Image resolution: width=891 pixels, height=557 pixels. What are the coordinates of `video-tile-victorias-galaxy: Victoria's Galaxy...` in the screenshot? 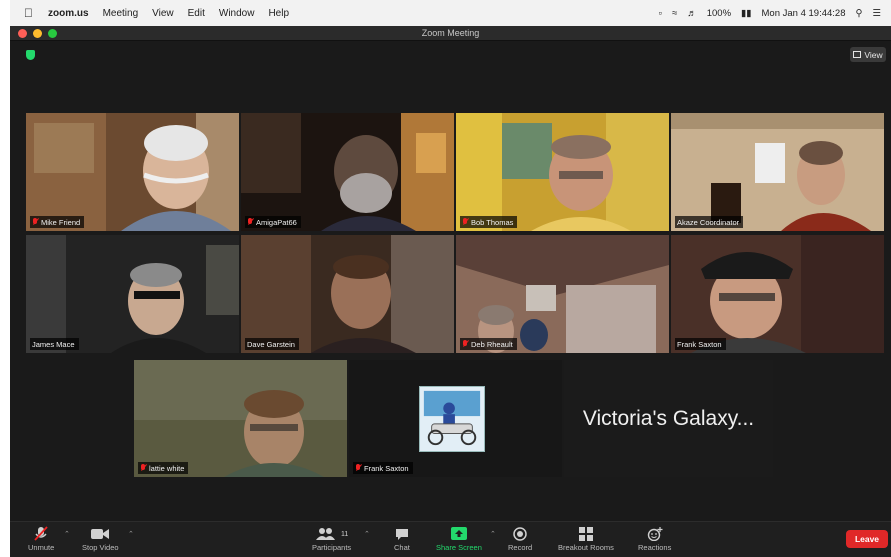 It's located at (668, 418).